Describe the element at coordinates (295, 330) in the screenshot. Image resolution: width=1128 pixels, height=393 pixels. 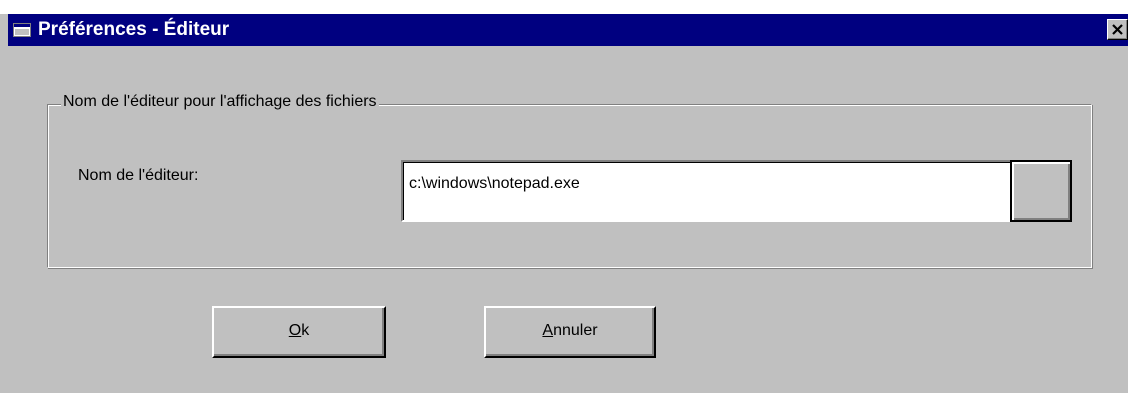
I see `ok-button-mnemonic: O` at that location.